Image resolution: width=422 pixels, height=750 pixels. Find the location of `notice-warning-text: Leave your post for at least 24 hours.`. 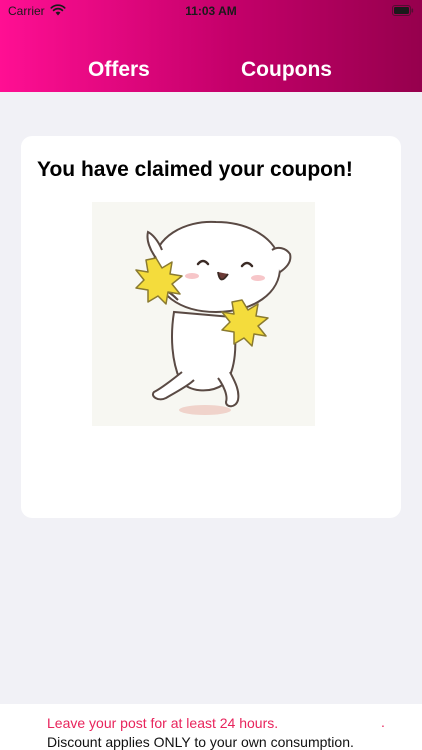

notice-warning-text: Leave your post for at least 24 hours. is located at coordinates (163, 723).